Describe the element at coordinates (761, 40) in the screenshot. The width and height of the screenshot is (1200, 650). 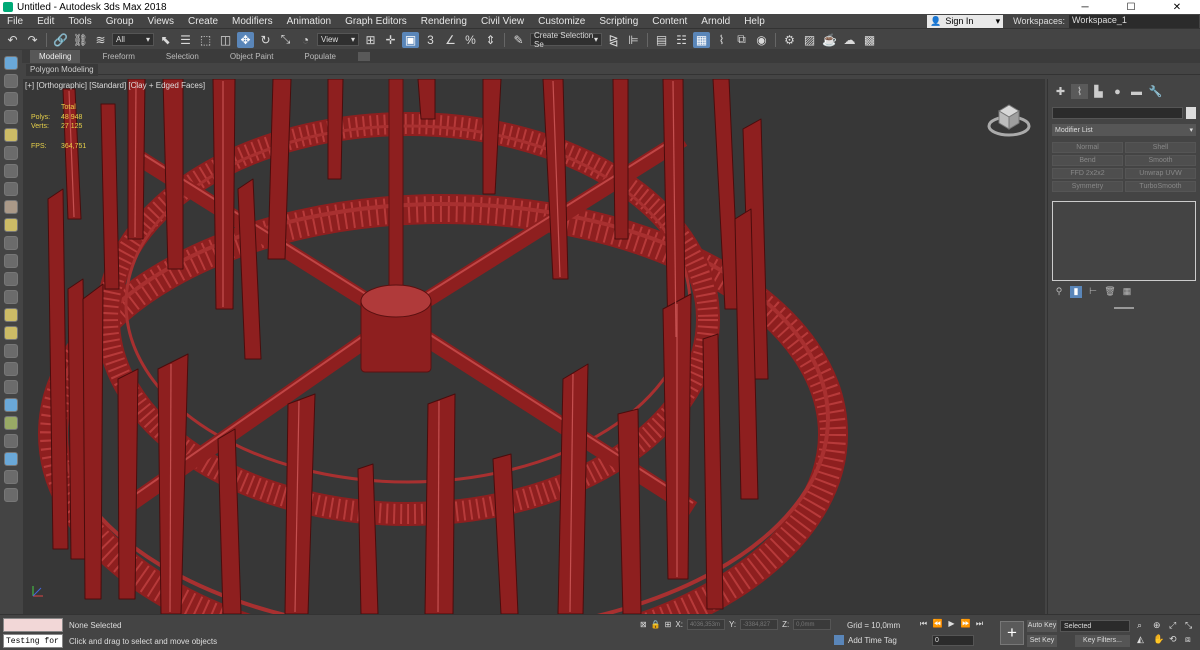
I see `material-editor-icon: ◉` at that location.